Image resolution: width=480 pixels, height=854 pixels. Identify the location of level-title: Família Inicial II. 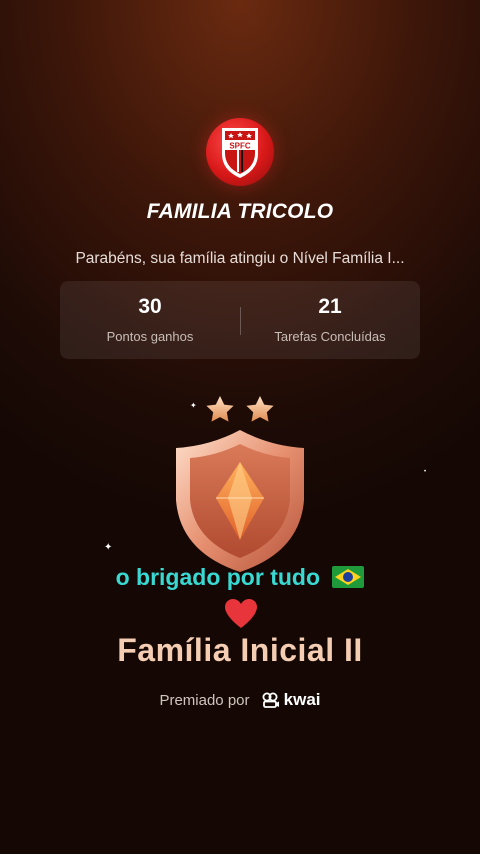
(240, 650).